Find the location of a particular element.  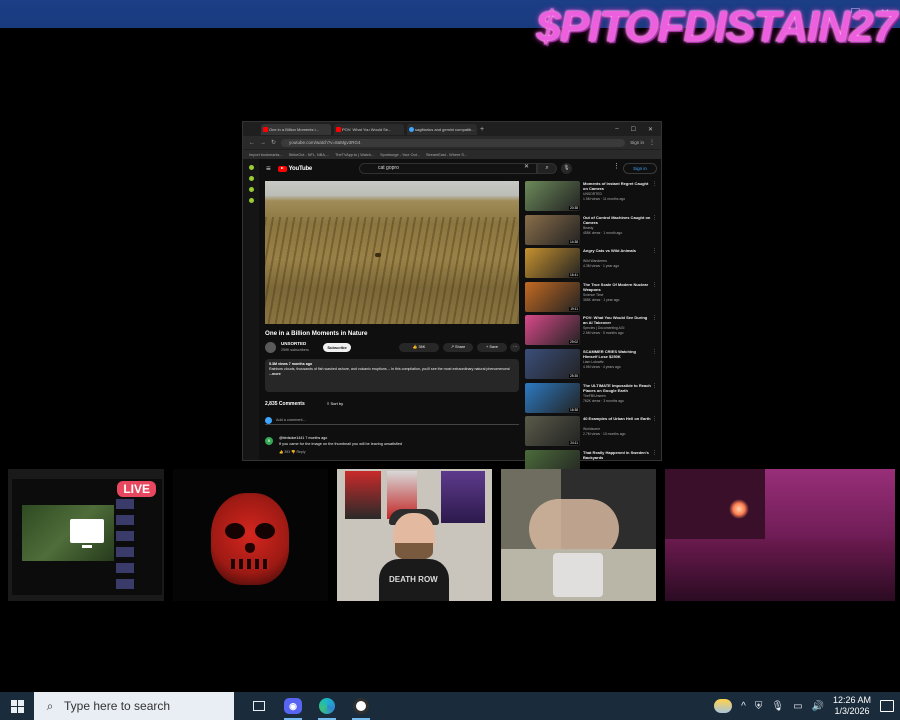

comment-reply-button: Reply is located at coordinates (301, 452).